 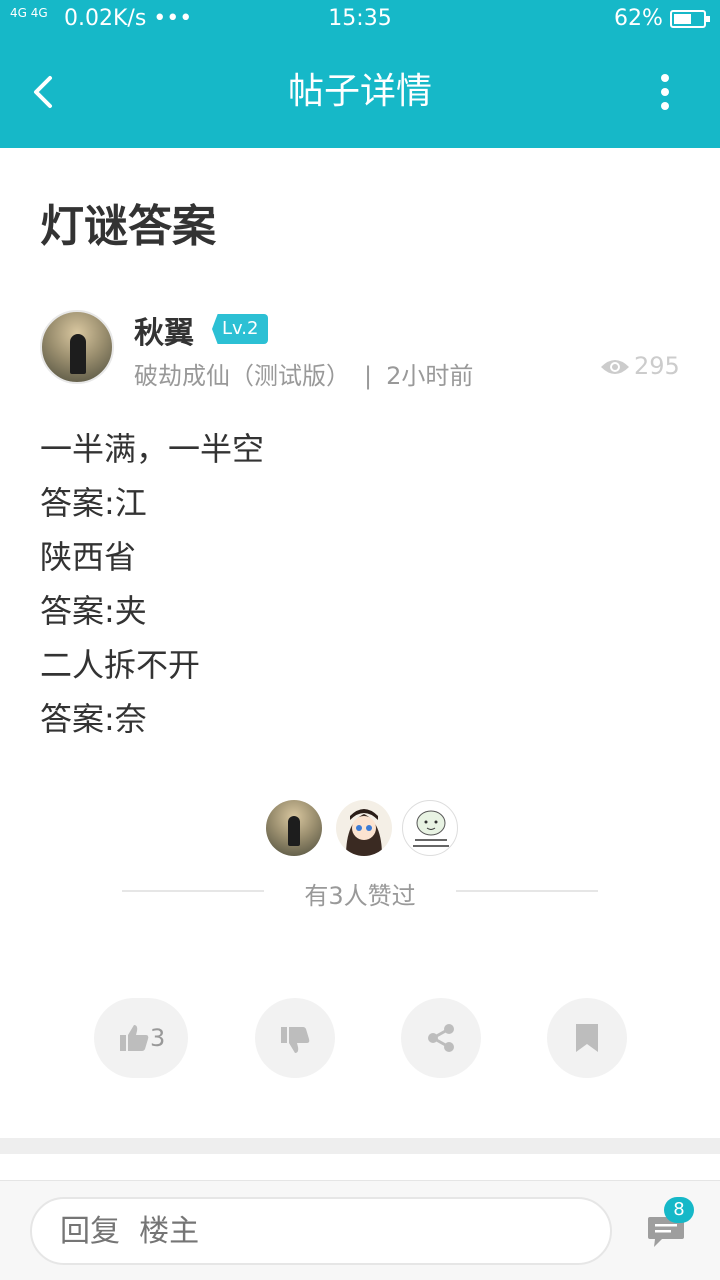 What do you see at coordinates (93, 503) in the screenshot?
I see `body-line: 答案:江` at bounding box center [93, 503].